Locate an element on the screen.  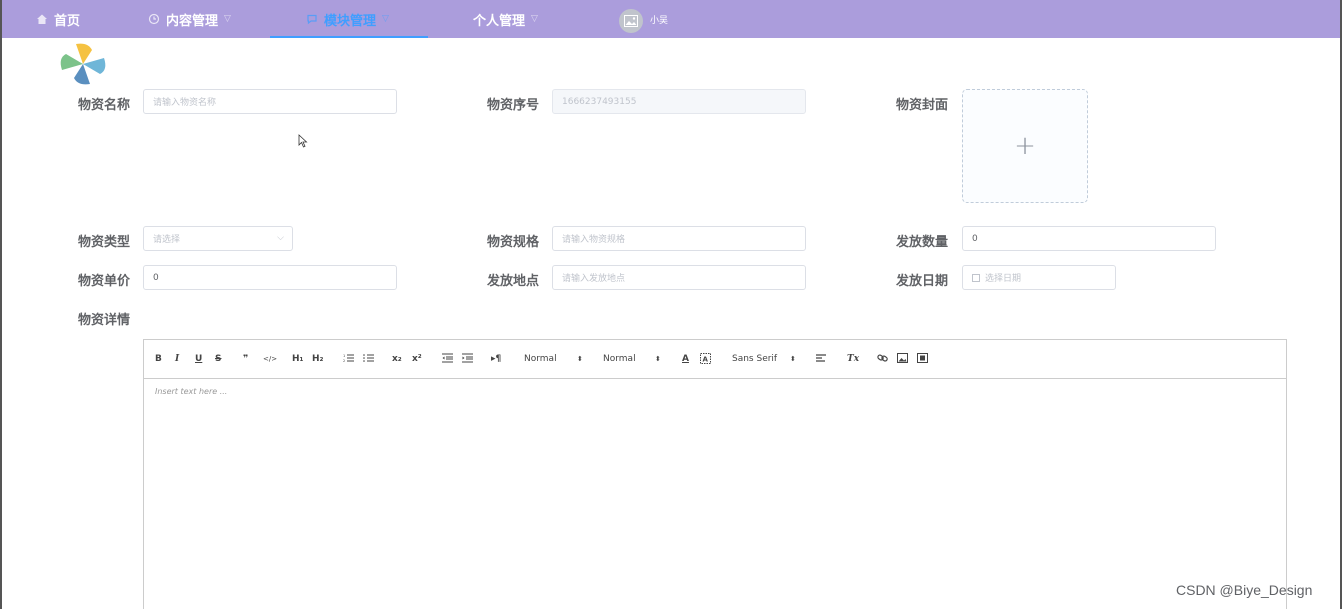
quantity-input: 0 is located at coordinates (1089, 238).